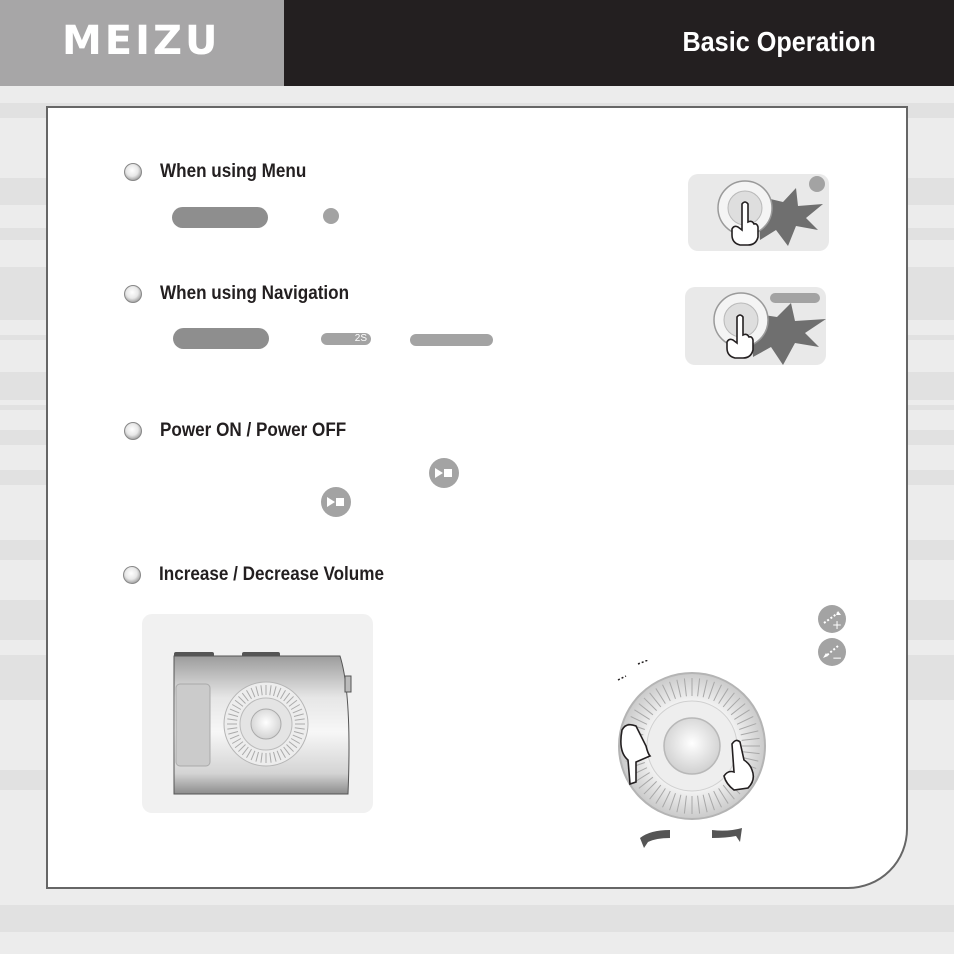 This screenshot has width=954, height=954. Describe the element at coordinates (771, 211) in the screenshot. I see `press-button-icon` at that location.